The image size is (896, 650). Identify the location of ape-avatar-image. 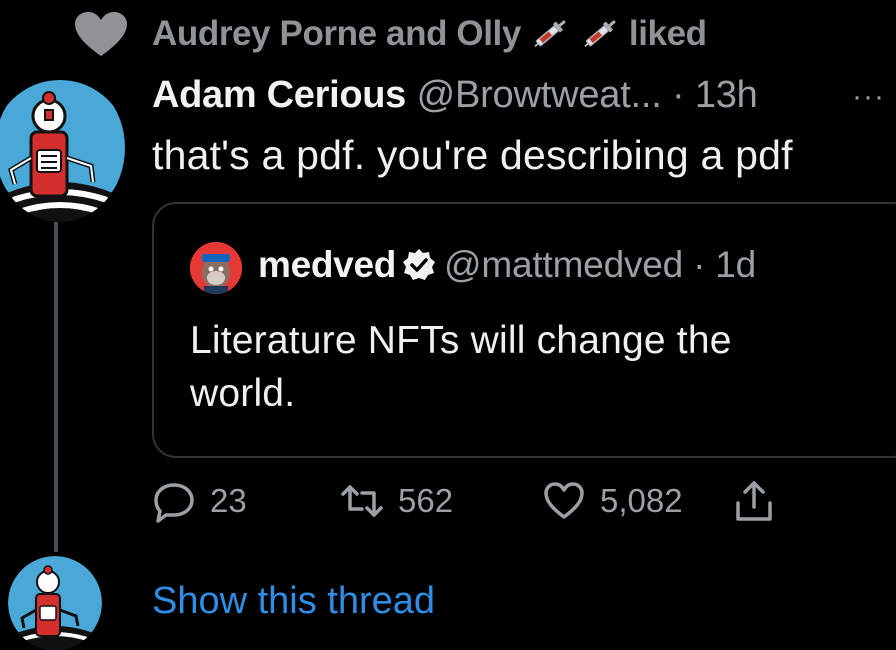
(216, 268).